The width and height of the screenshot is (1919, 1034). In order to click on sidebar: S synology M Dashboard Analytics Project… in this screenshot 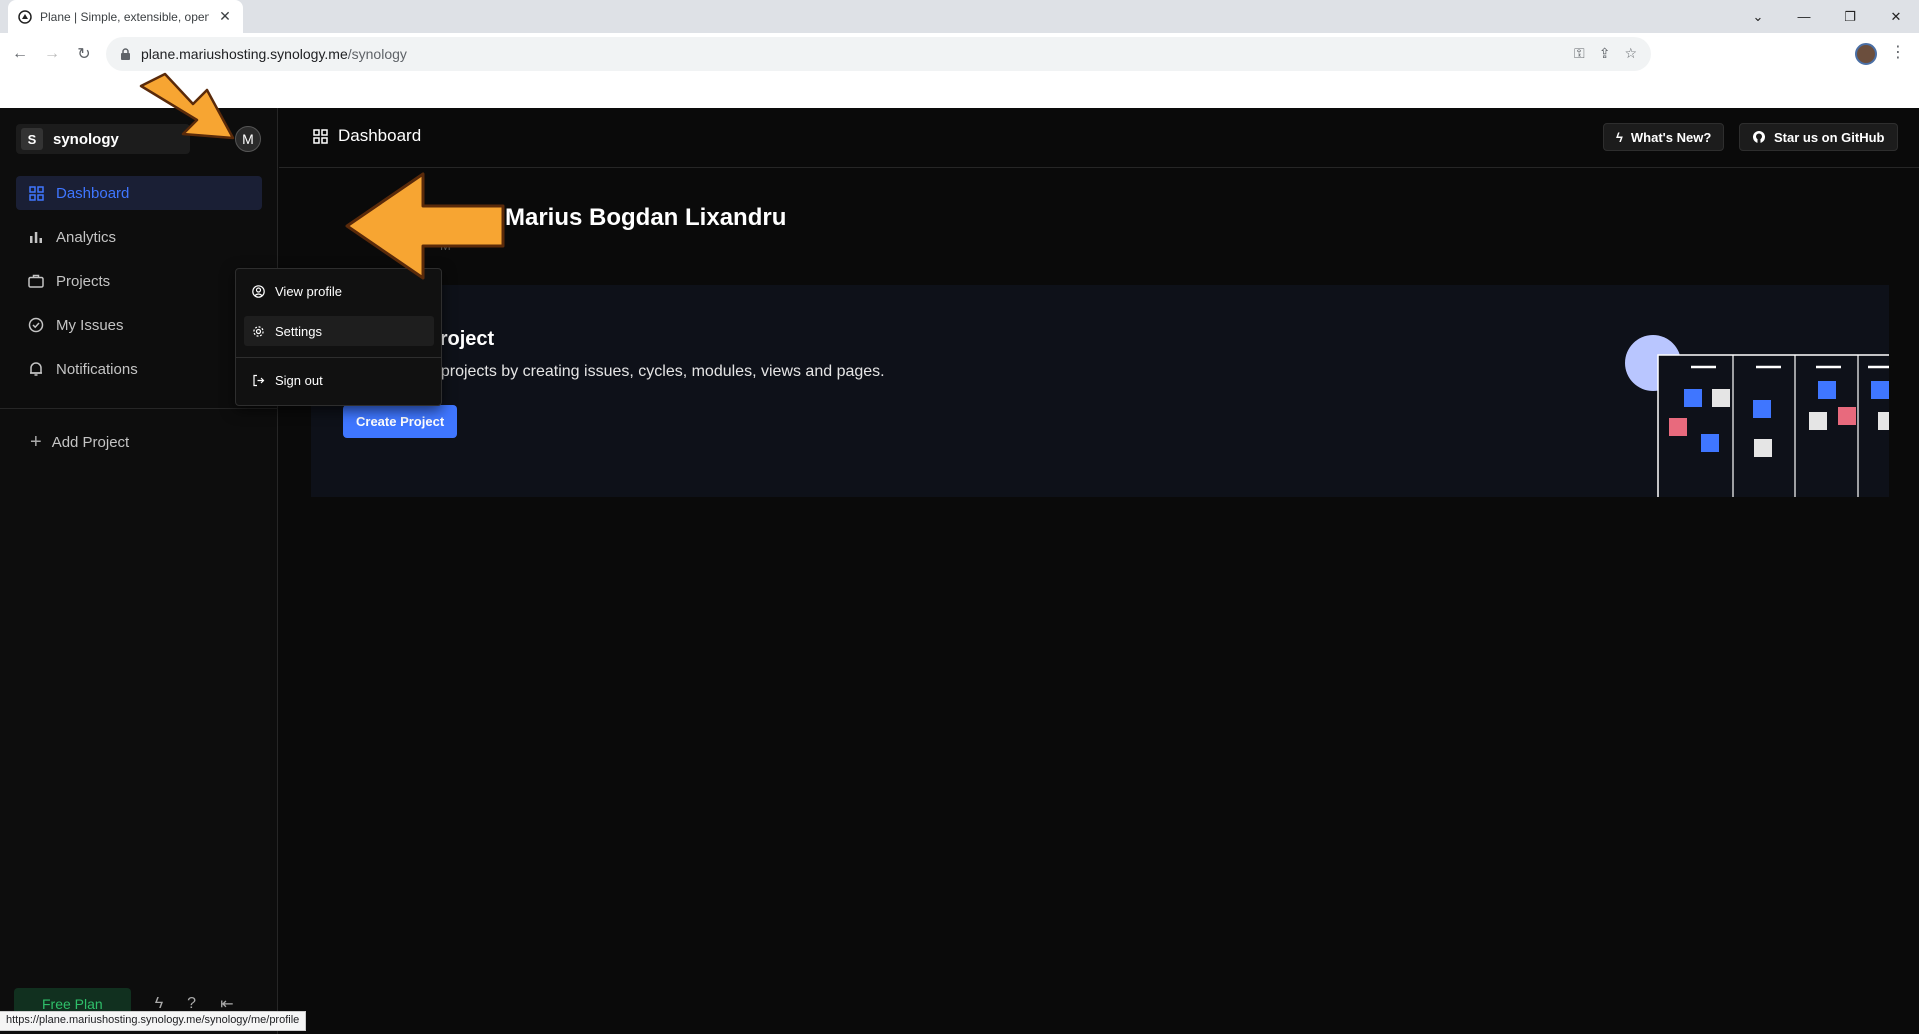, I will do `click(139, 571)`.